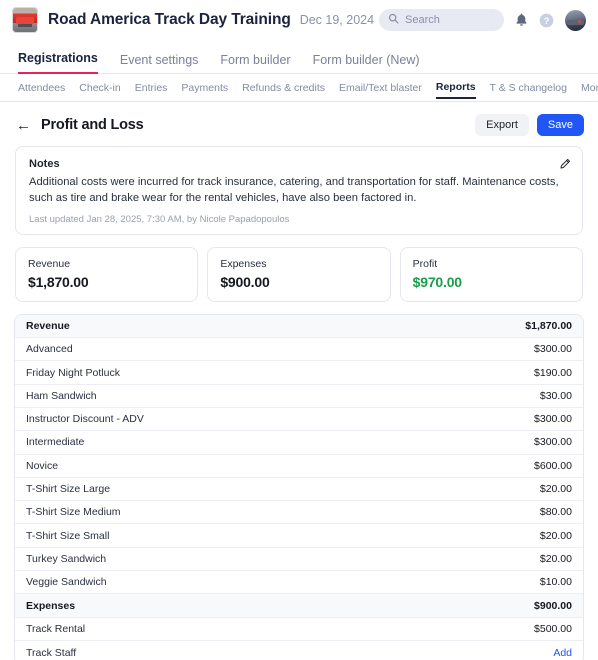  What do you see at coordinates (553, 605) in the screenshot?
I see `row-amount: $900.00` at bounding box center [553, 605].